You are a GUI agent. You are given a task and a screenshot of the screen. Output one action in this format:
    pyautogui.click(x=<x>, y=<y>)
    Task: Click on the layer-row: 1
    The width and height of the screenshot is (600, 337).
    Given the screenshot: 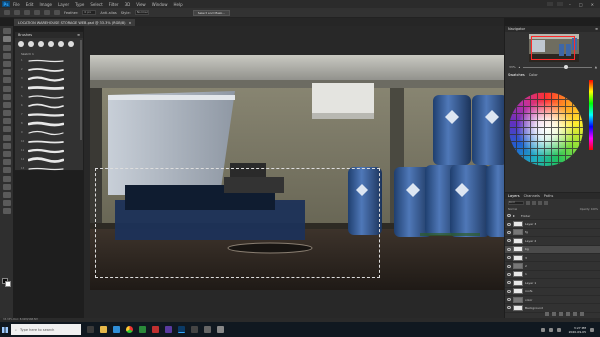 What is the action you would take?
    pyautogui.click(x=552, y=275)
    